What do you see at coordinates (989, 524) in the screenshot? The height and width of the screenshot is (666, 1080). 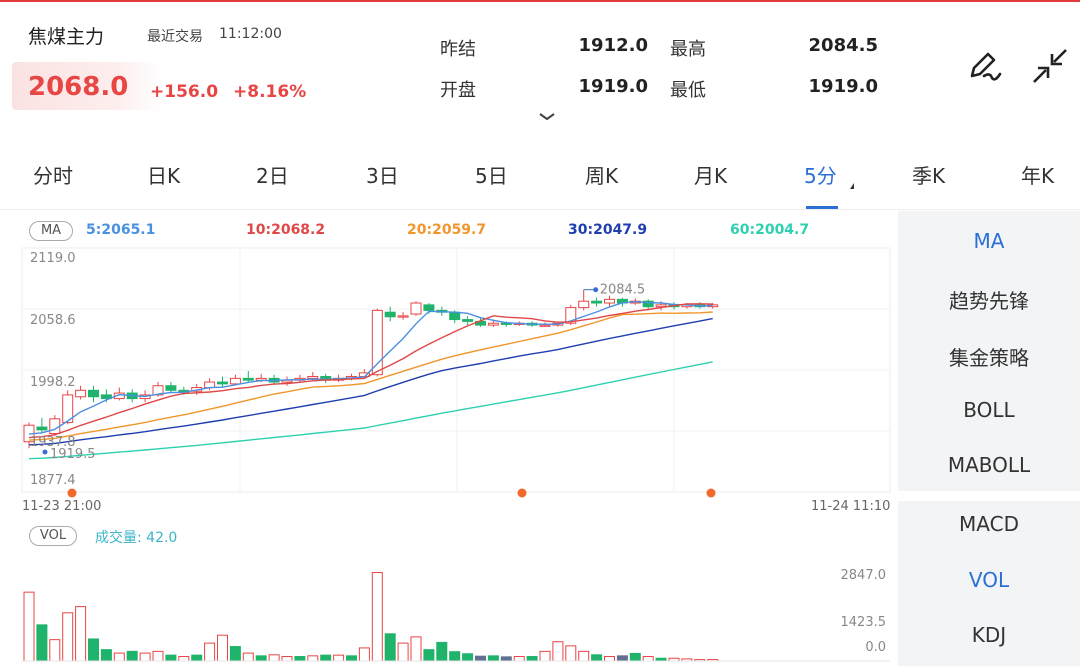 I see `sub-indicator-macd: MACD` at bounding box center [989, 524].